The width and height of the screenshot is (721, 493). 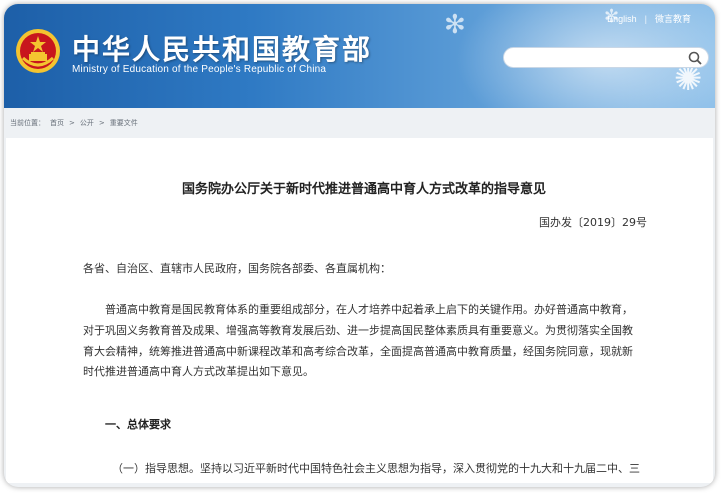 I want to click on top-links: English | 微言教育, so click(x=649, y=18).